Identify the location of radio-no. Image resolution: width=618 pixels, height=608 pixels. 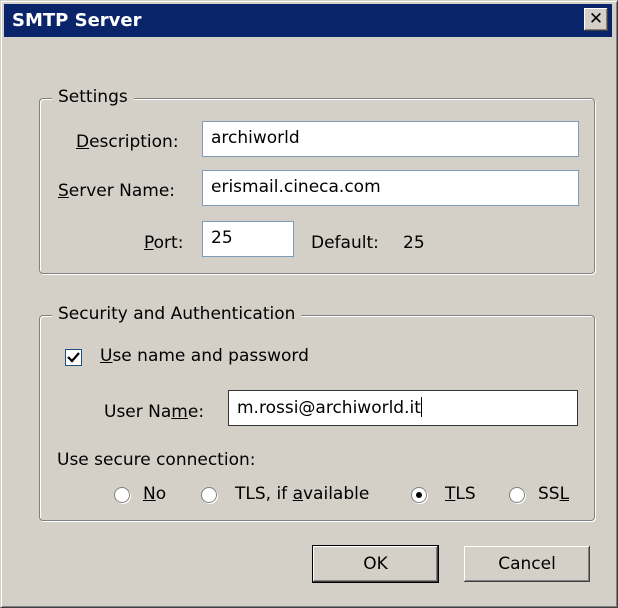
(122, 495).